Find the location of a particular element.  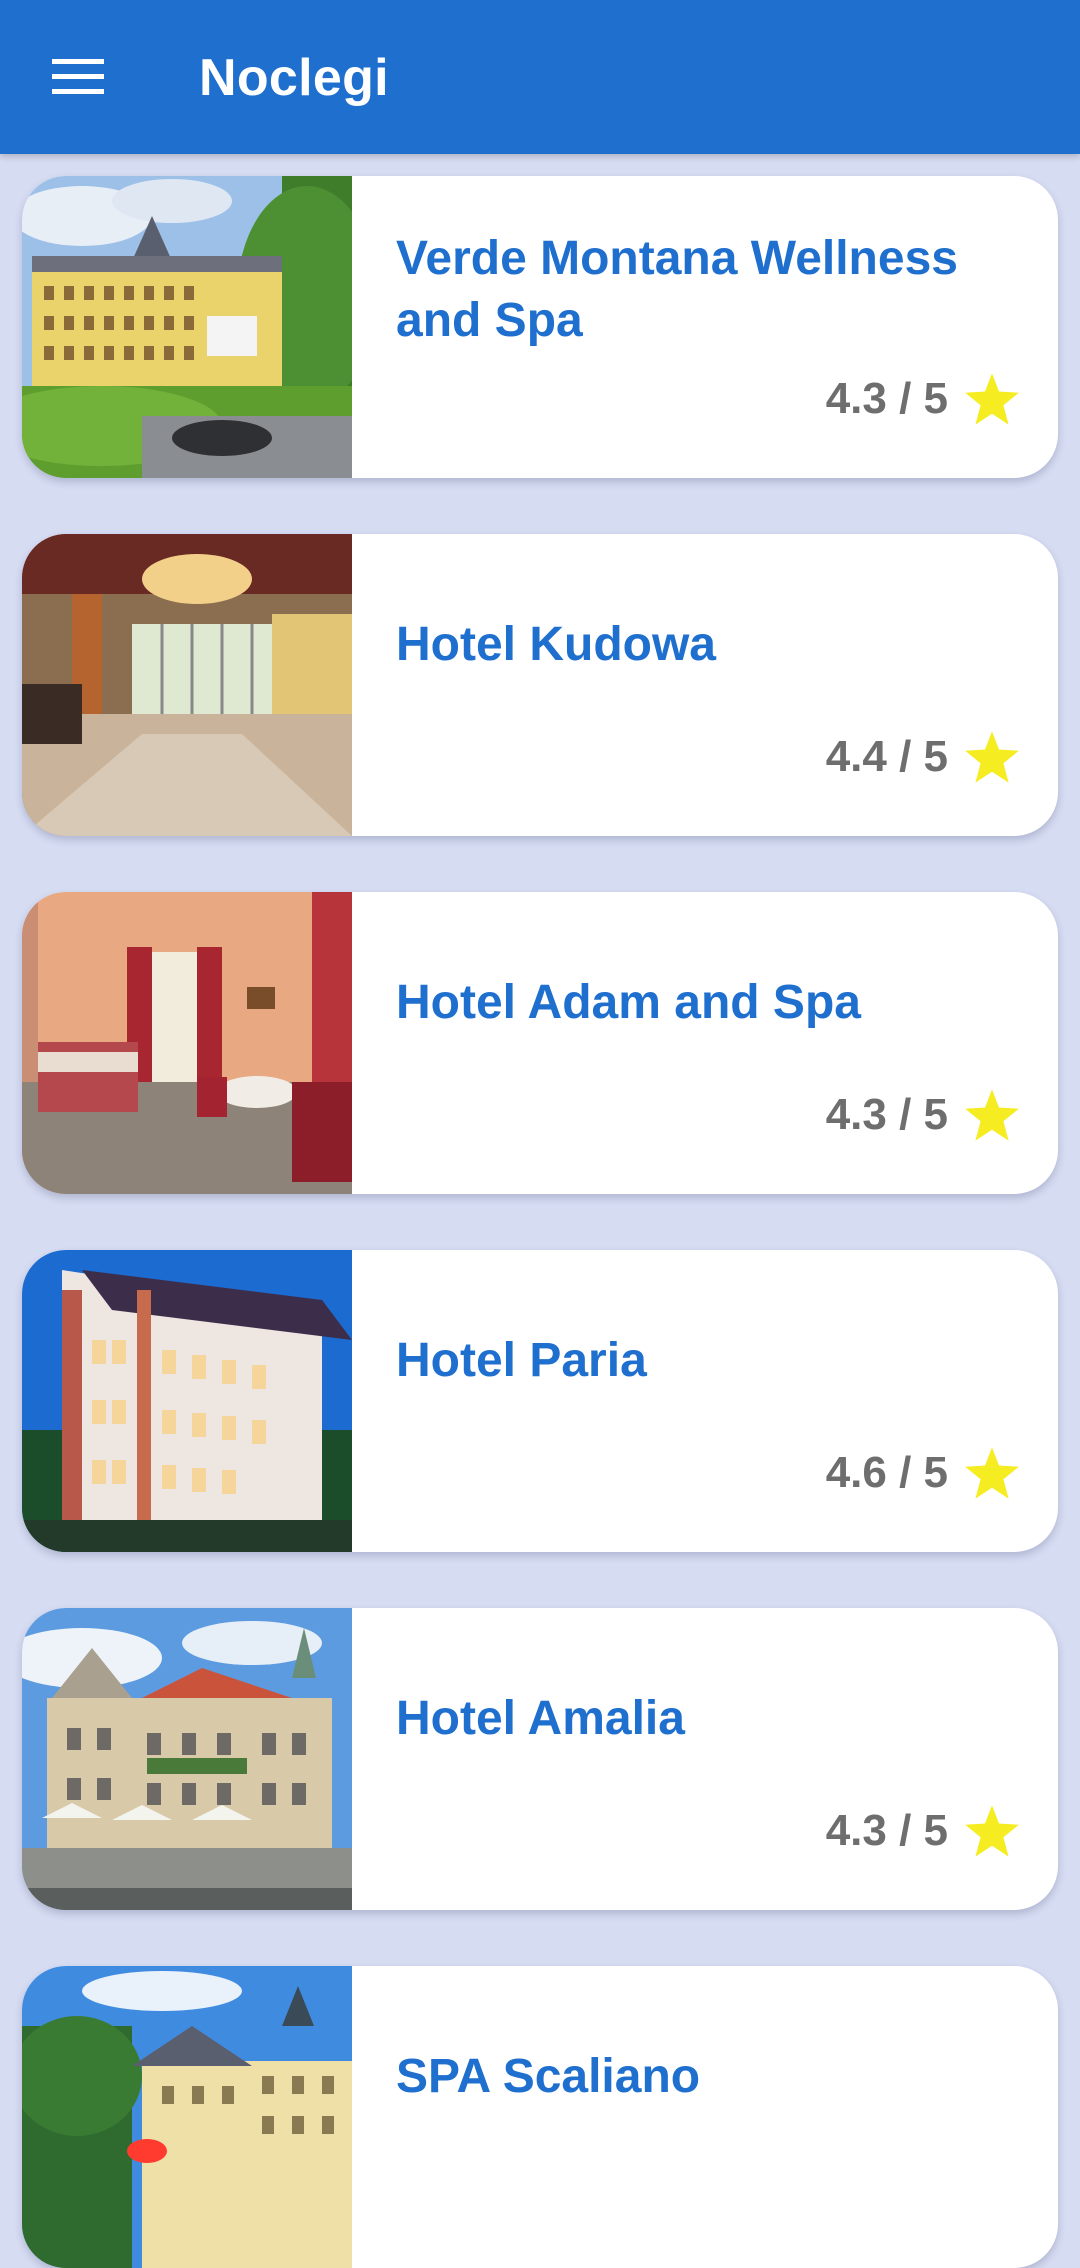

hotel-card: SPA Scaliano is located at coordinates (540, 2117).